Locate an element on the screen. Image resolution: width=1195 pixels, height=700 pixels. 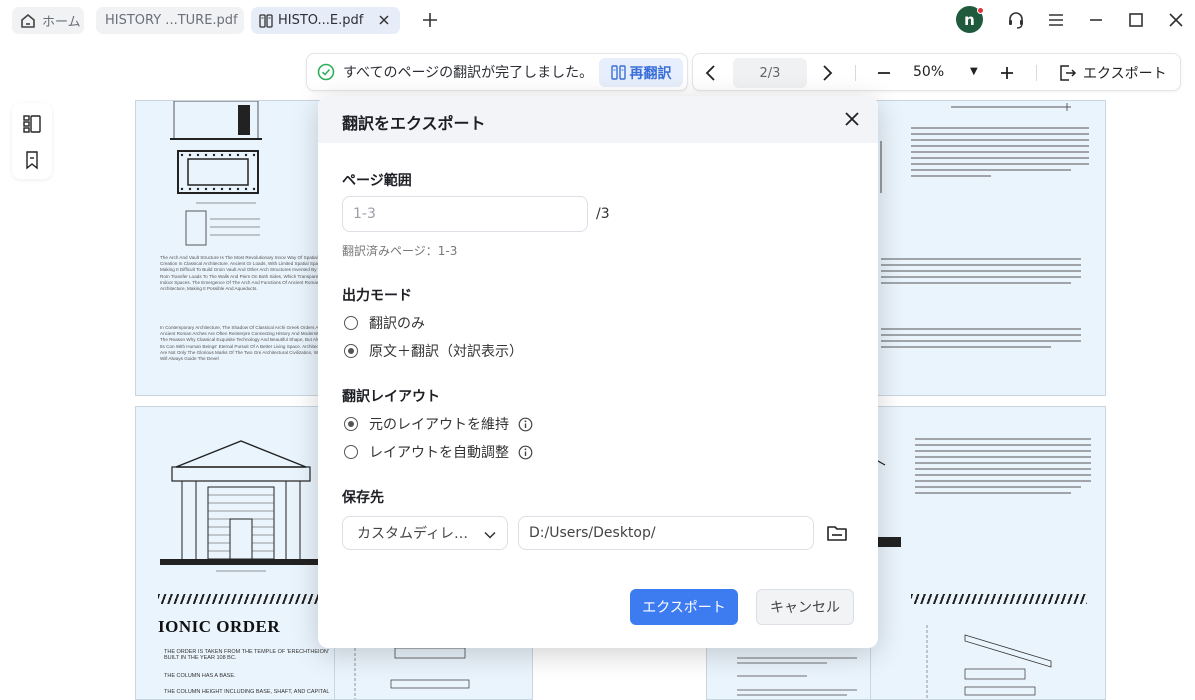
export-button-label: エクスポート is located at coordinates (684, 608).